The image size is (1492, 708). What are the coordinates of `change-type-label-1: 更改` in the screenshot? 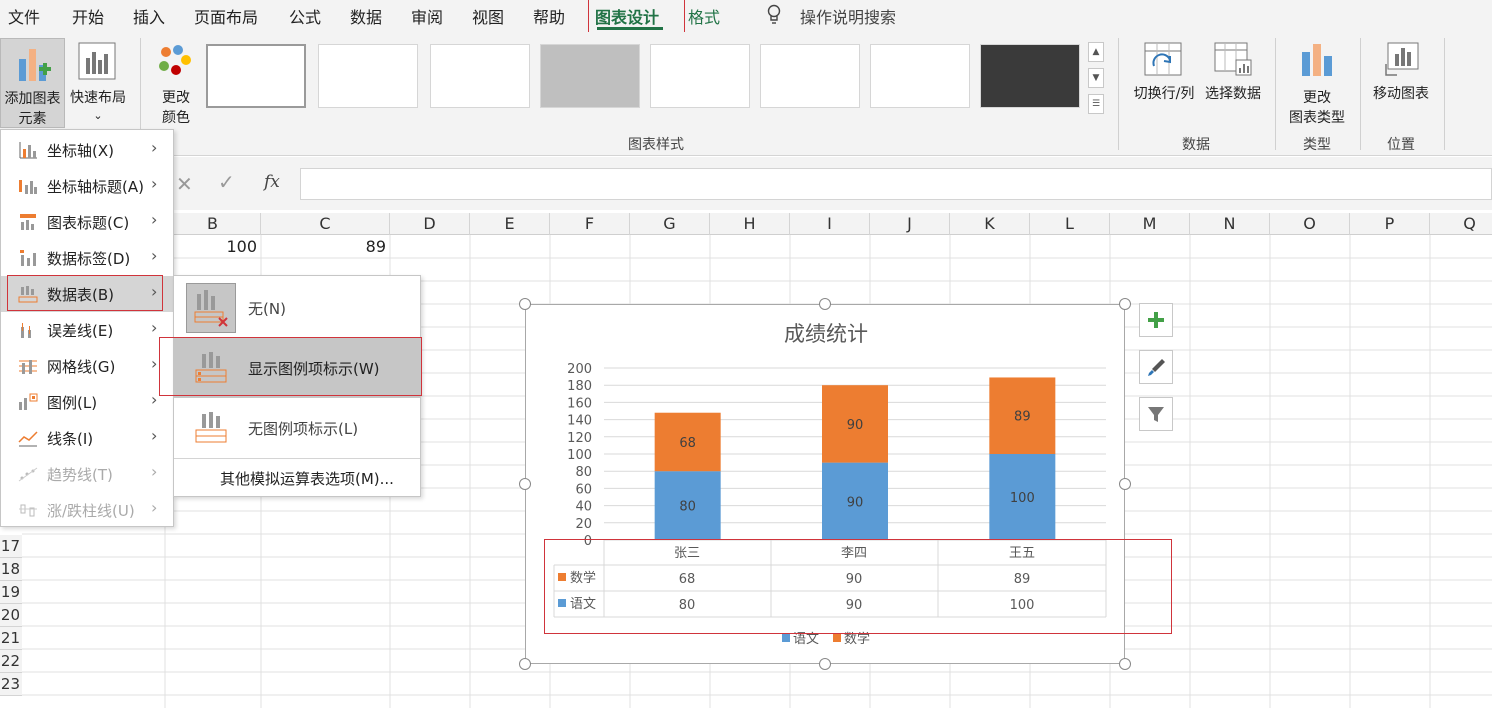 It's located at (1317, 98).